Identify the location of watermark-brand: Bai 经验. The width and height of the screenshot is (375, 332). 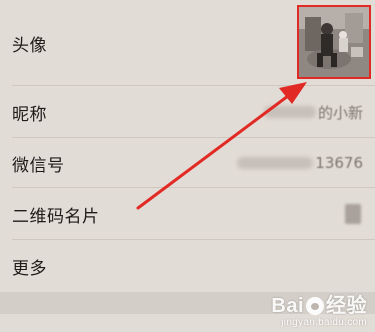
(319, 306).